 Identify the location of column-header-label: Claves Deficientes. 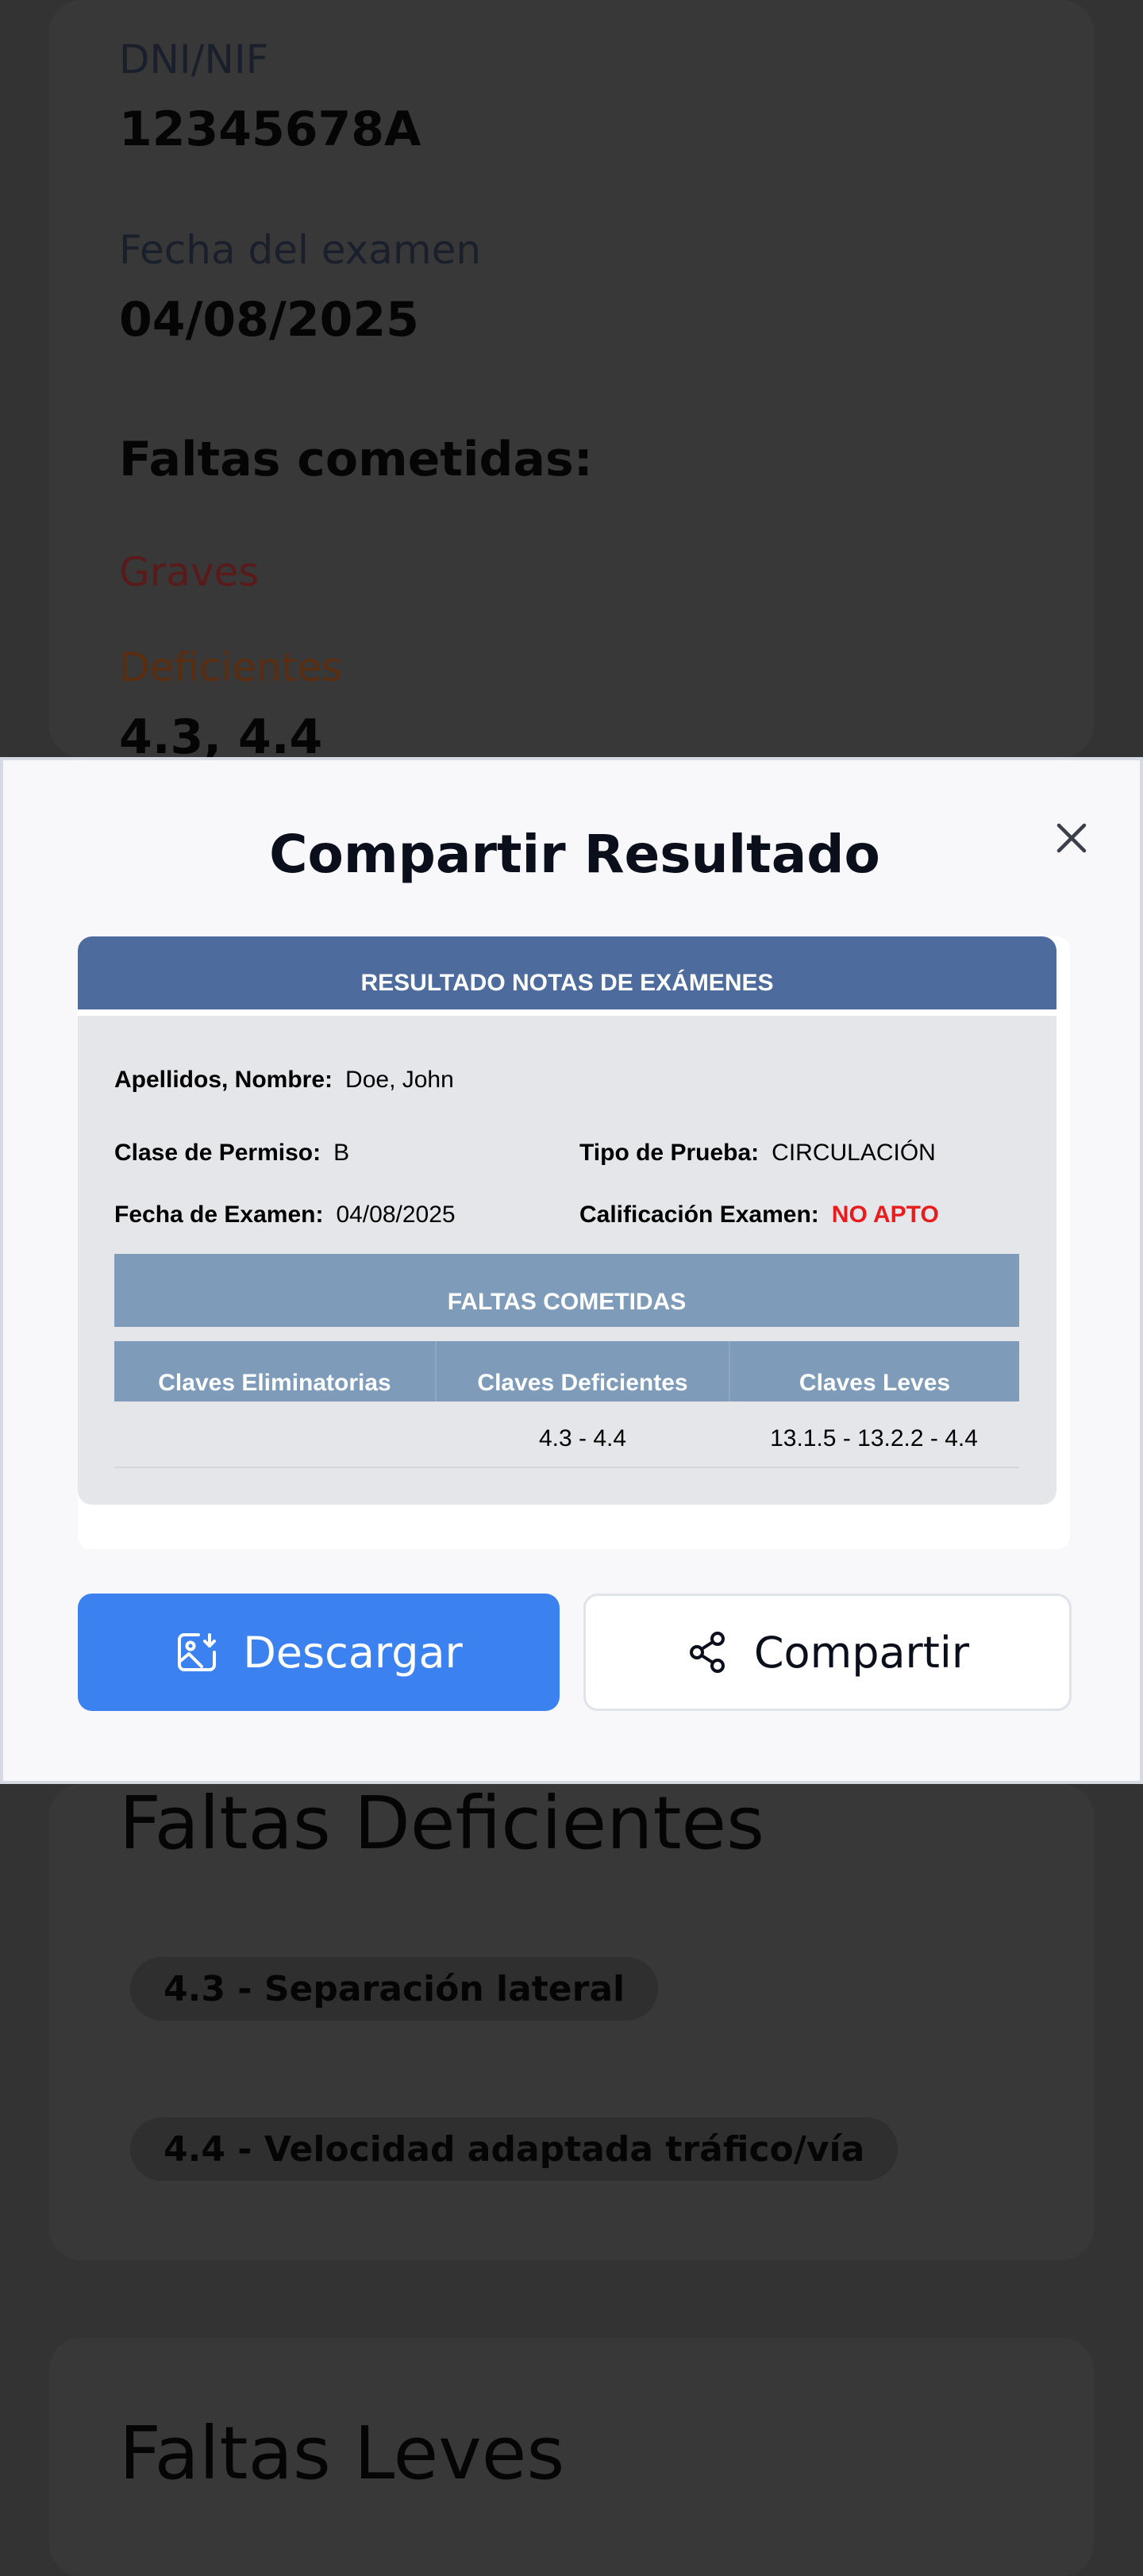
(582, 1383).